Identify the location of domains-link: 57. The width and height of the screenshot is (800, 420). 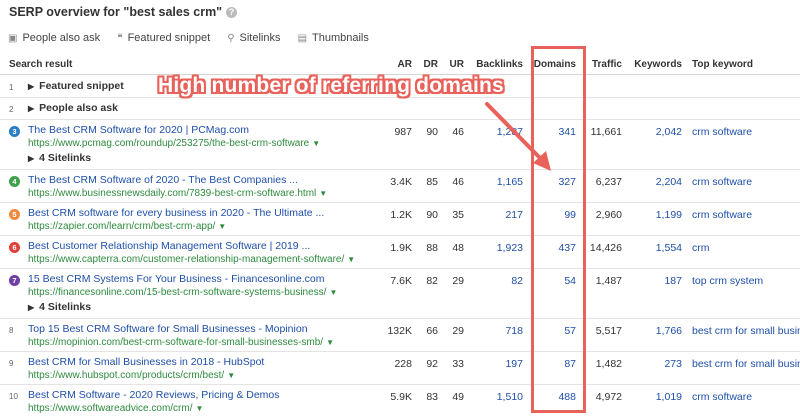
(570, 331).